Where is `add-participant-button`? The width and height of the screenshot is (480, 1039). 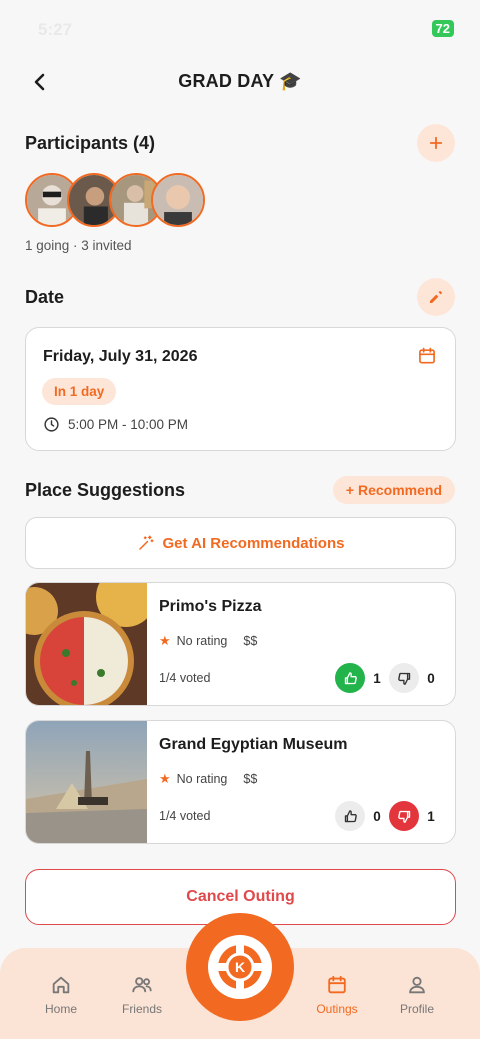 add-participant-button is located at coordinates (436, 143).